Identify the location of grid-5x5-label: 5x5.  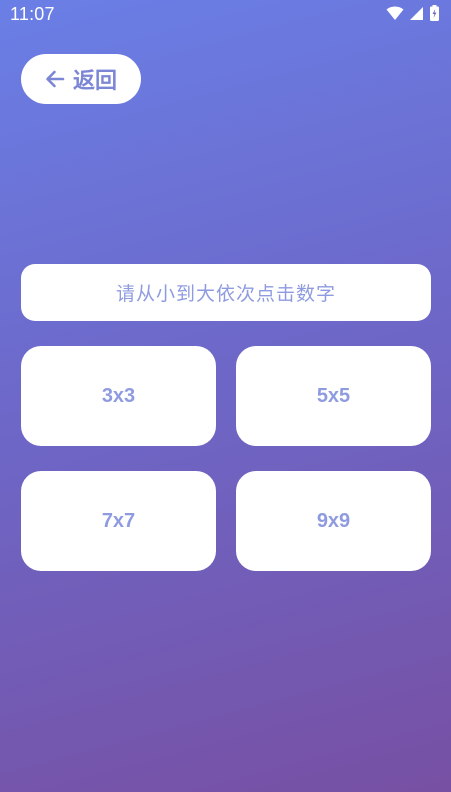
(333, 395).